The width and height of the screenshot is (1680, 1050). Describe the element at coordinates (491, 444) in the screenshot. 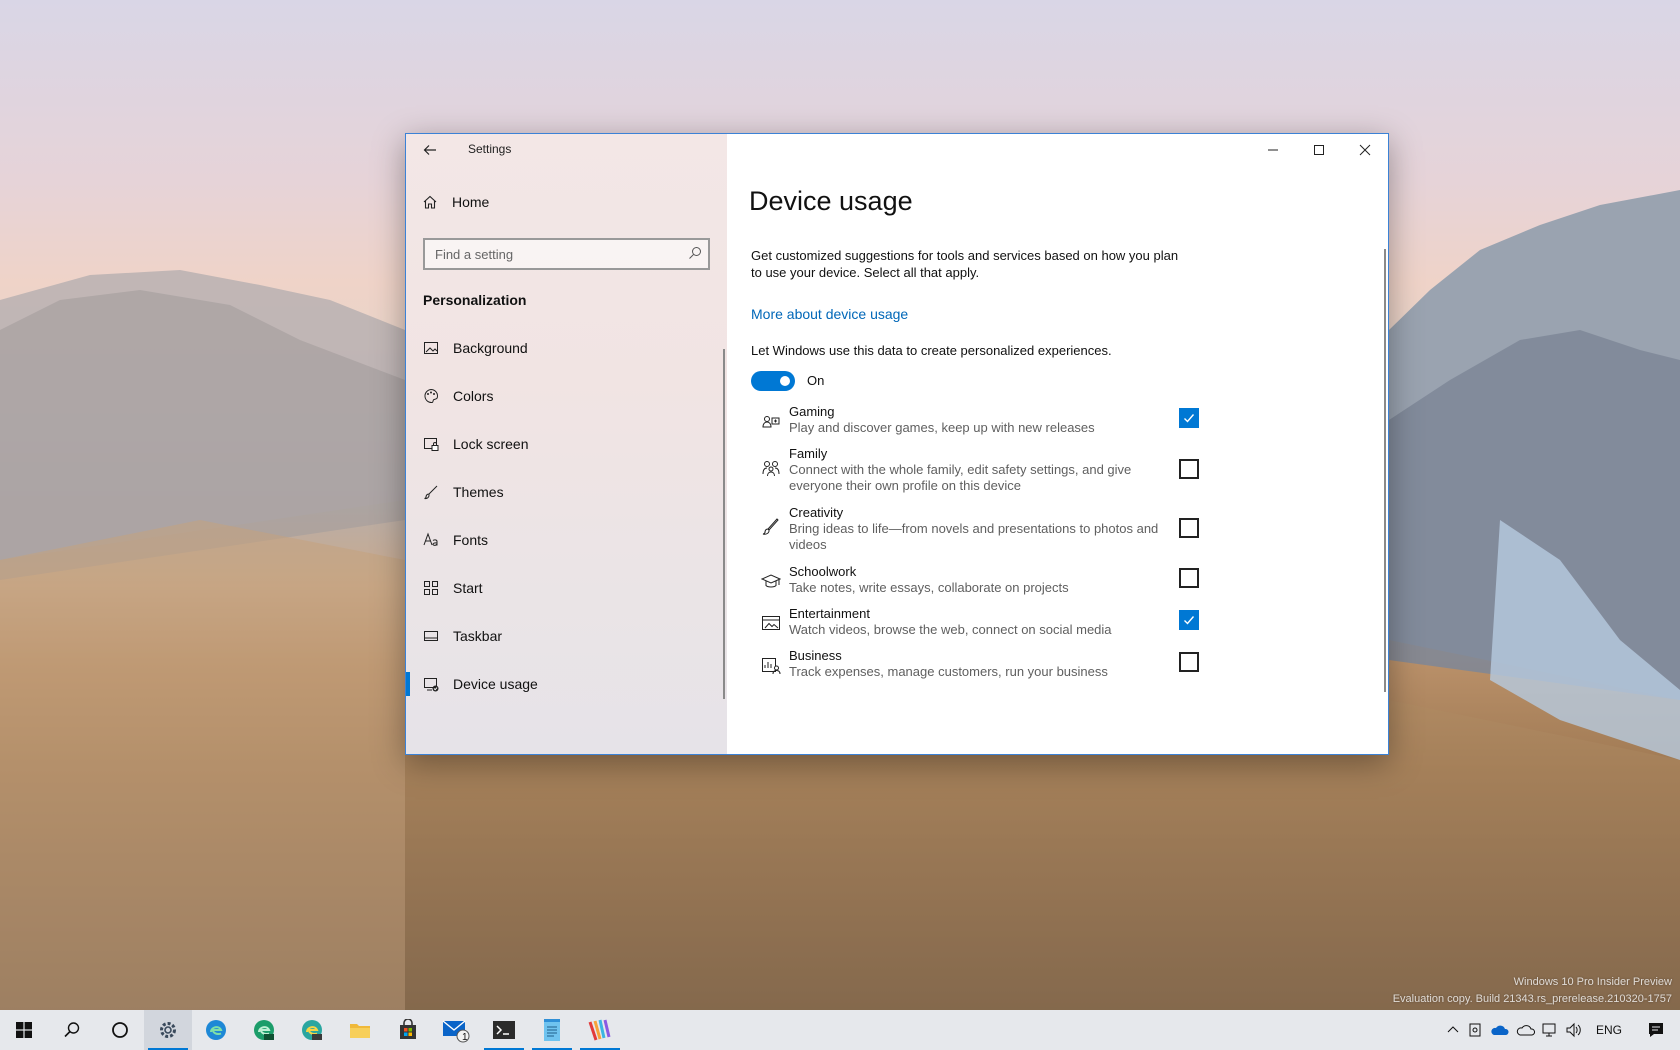

I see `sidebar-item-label: Lock screen` at that location.